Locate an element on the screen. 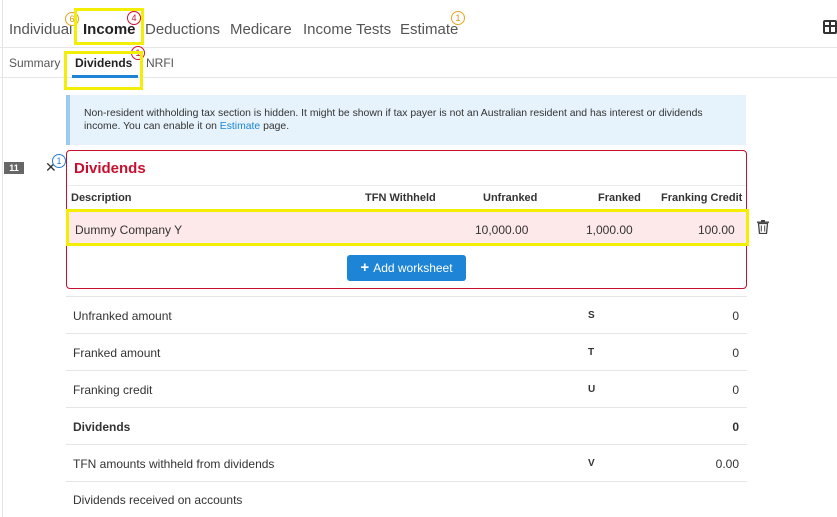 This screenshot has width=837, height=517. tab-income-tests: Income Tests is located at coordinates (347, 29).